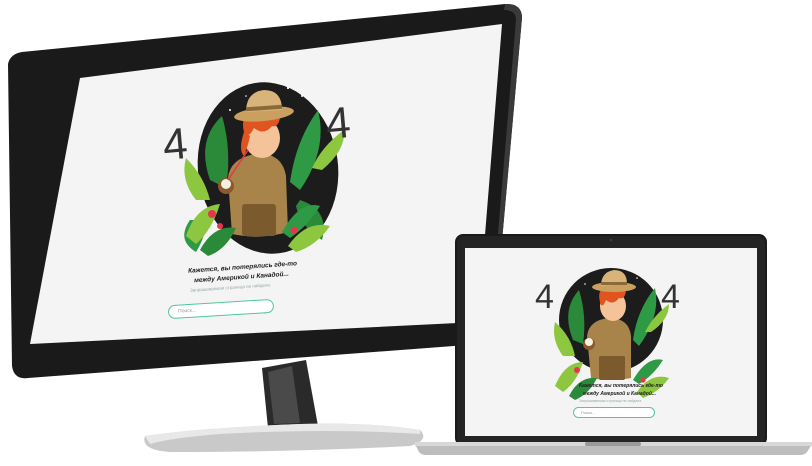 The height and width of the screenshot is (466, 812). What do you see at coordinates (621, 386) in the screenshot?
I see `error-caption-line1: Кажется, вы потерялись где-то` at bounding box center [621, 386].